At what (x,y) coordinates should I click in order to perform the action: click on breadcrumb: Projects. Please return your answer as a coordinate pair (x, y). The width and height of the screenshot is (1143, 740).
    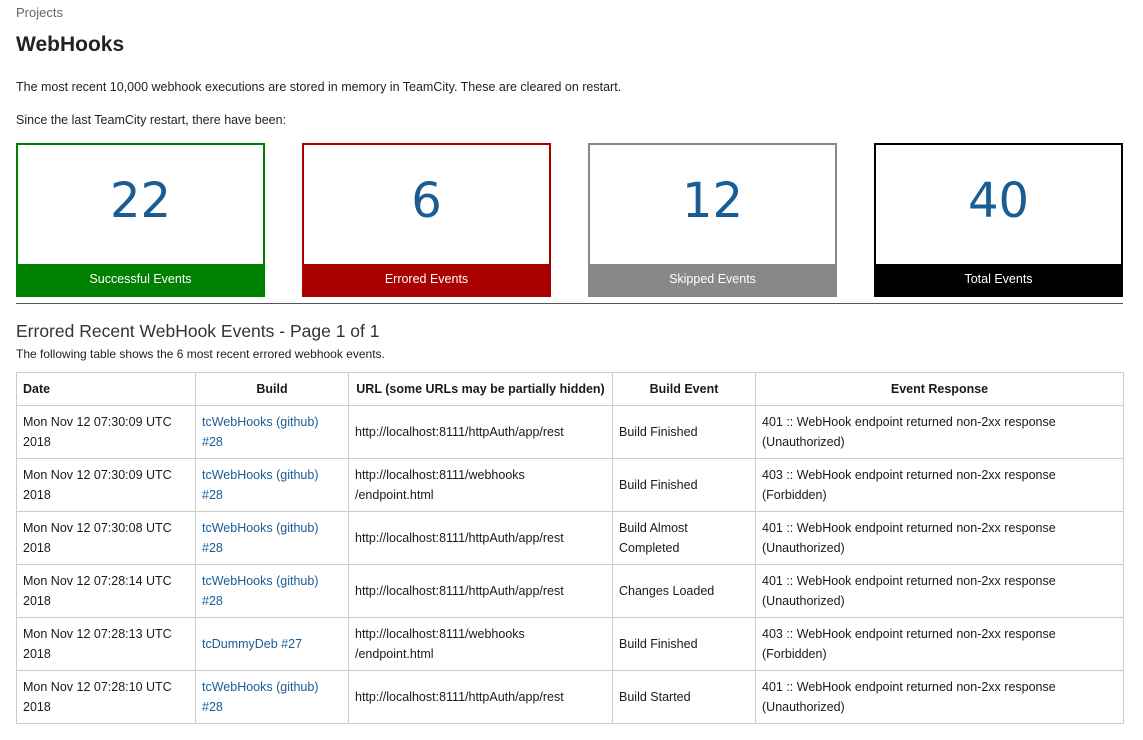
    Looking at the image, I should click on (39, 12).